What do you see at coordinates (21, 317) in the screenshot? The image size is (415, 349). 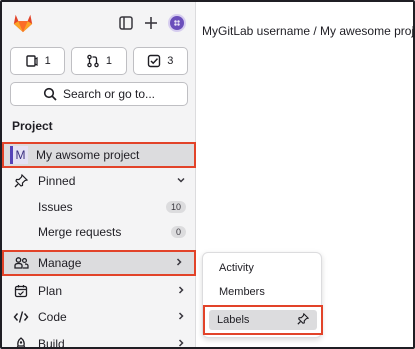 I see `code-icon` at bounding box center [21, 317].